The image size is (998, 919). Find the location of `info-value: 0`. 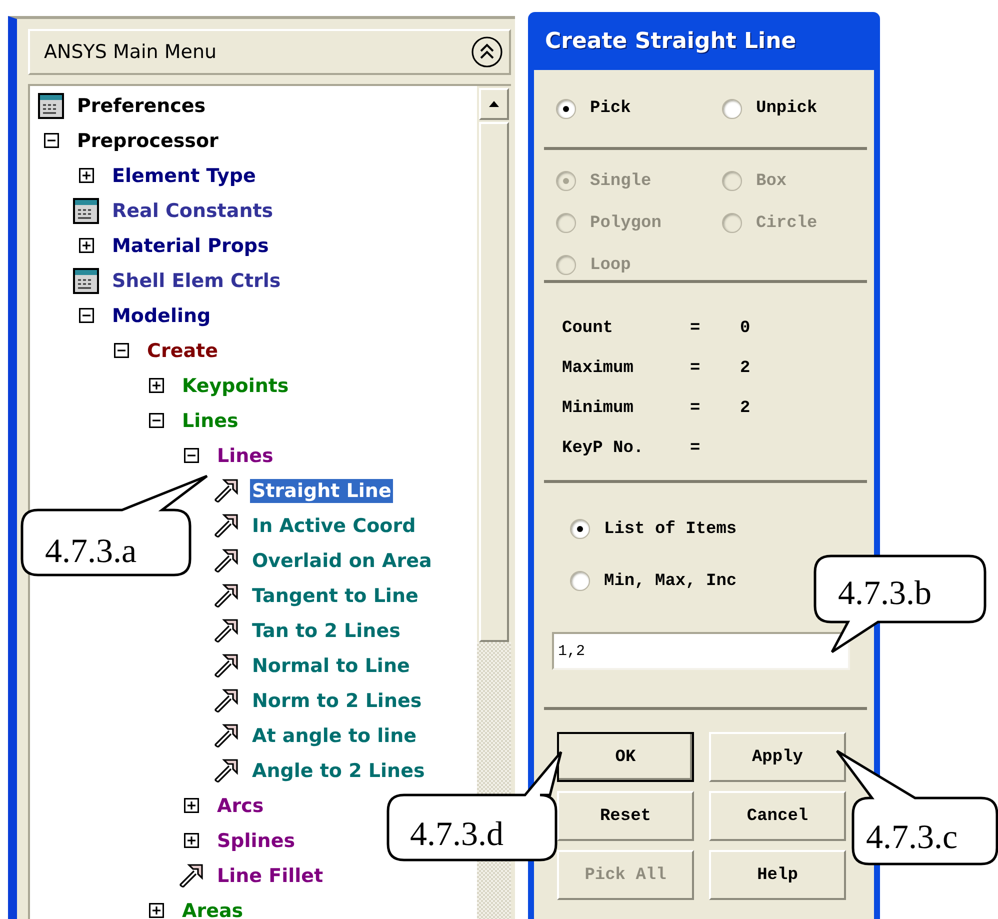

info-value: 0 is located at coordinates (746, 328).